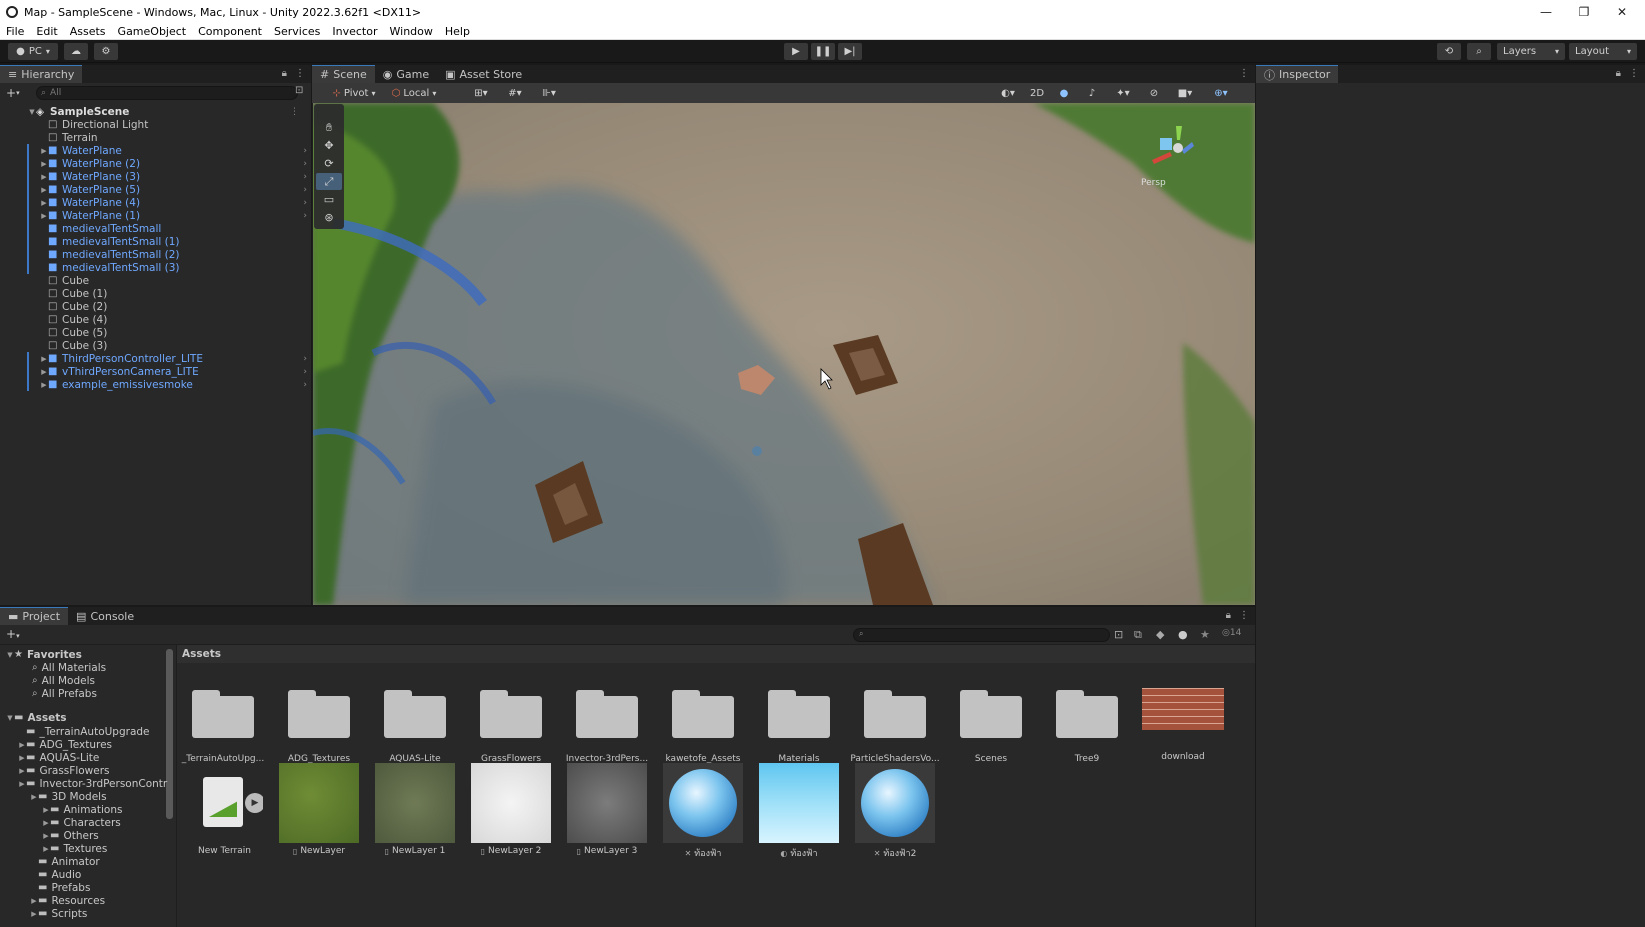 The width and height of the screenshot is (1645, 927). Describe the element at coordinates (1087, 727) in the screenshot. I see `asset-folder: Tree9` at that location.